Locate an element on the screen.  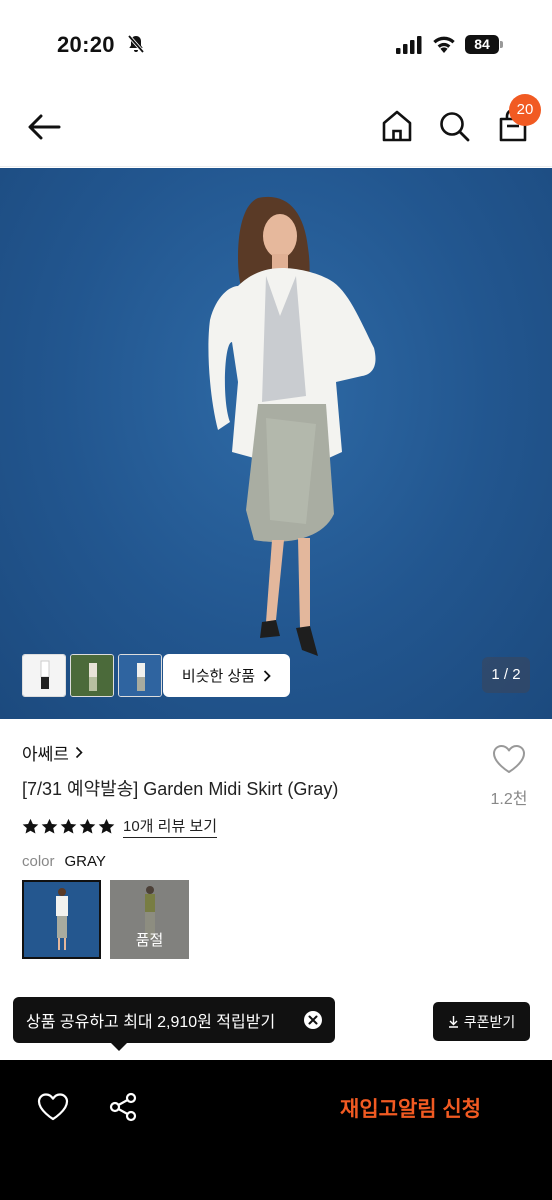
similar-products-button: 비슷한 상품 is located at coordinates (226, 675).